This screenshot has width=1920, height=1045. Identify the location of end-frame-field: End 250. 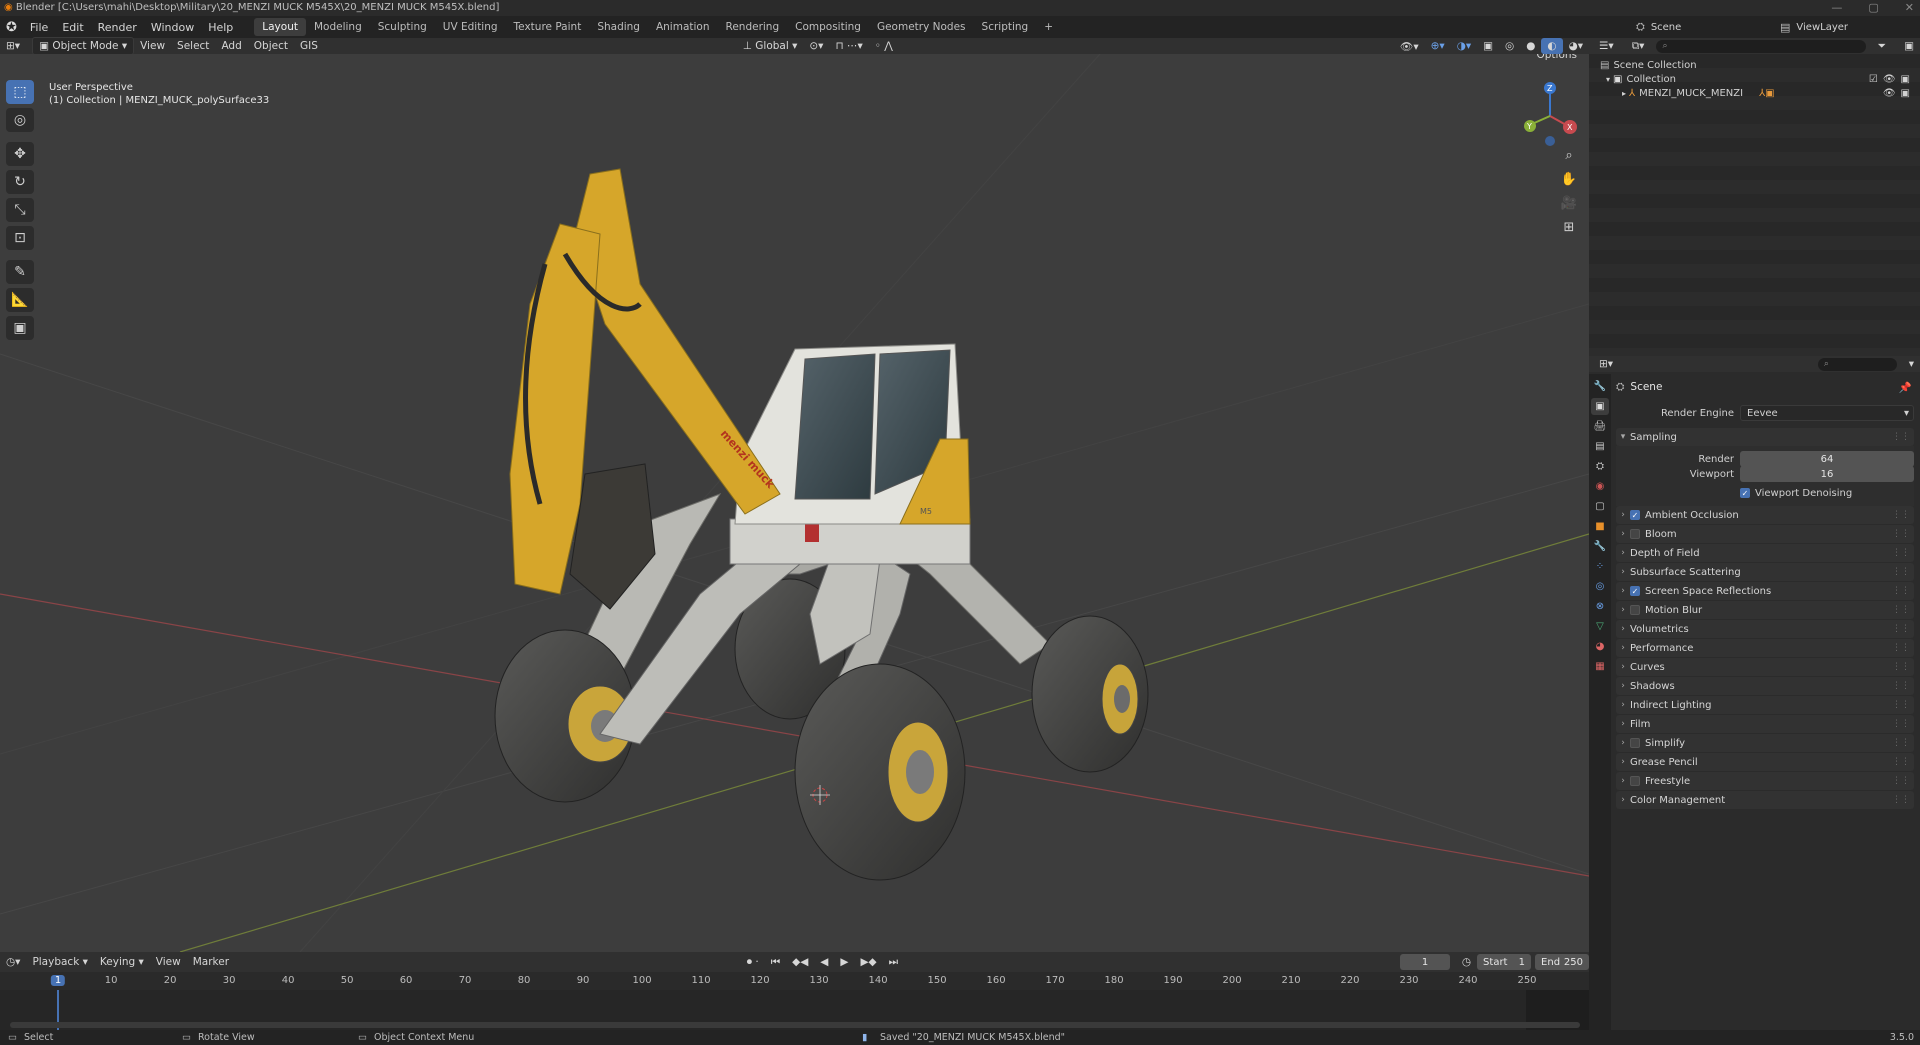
(1562, 962).